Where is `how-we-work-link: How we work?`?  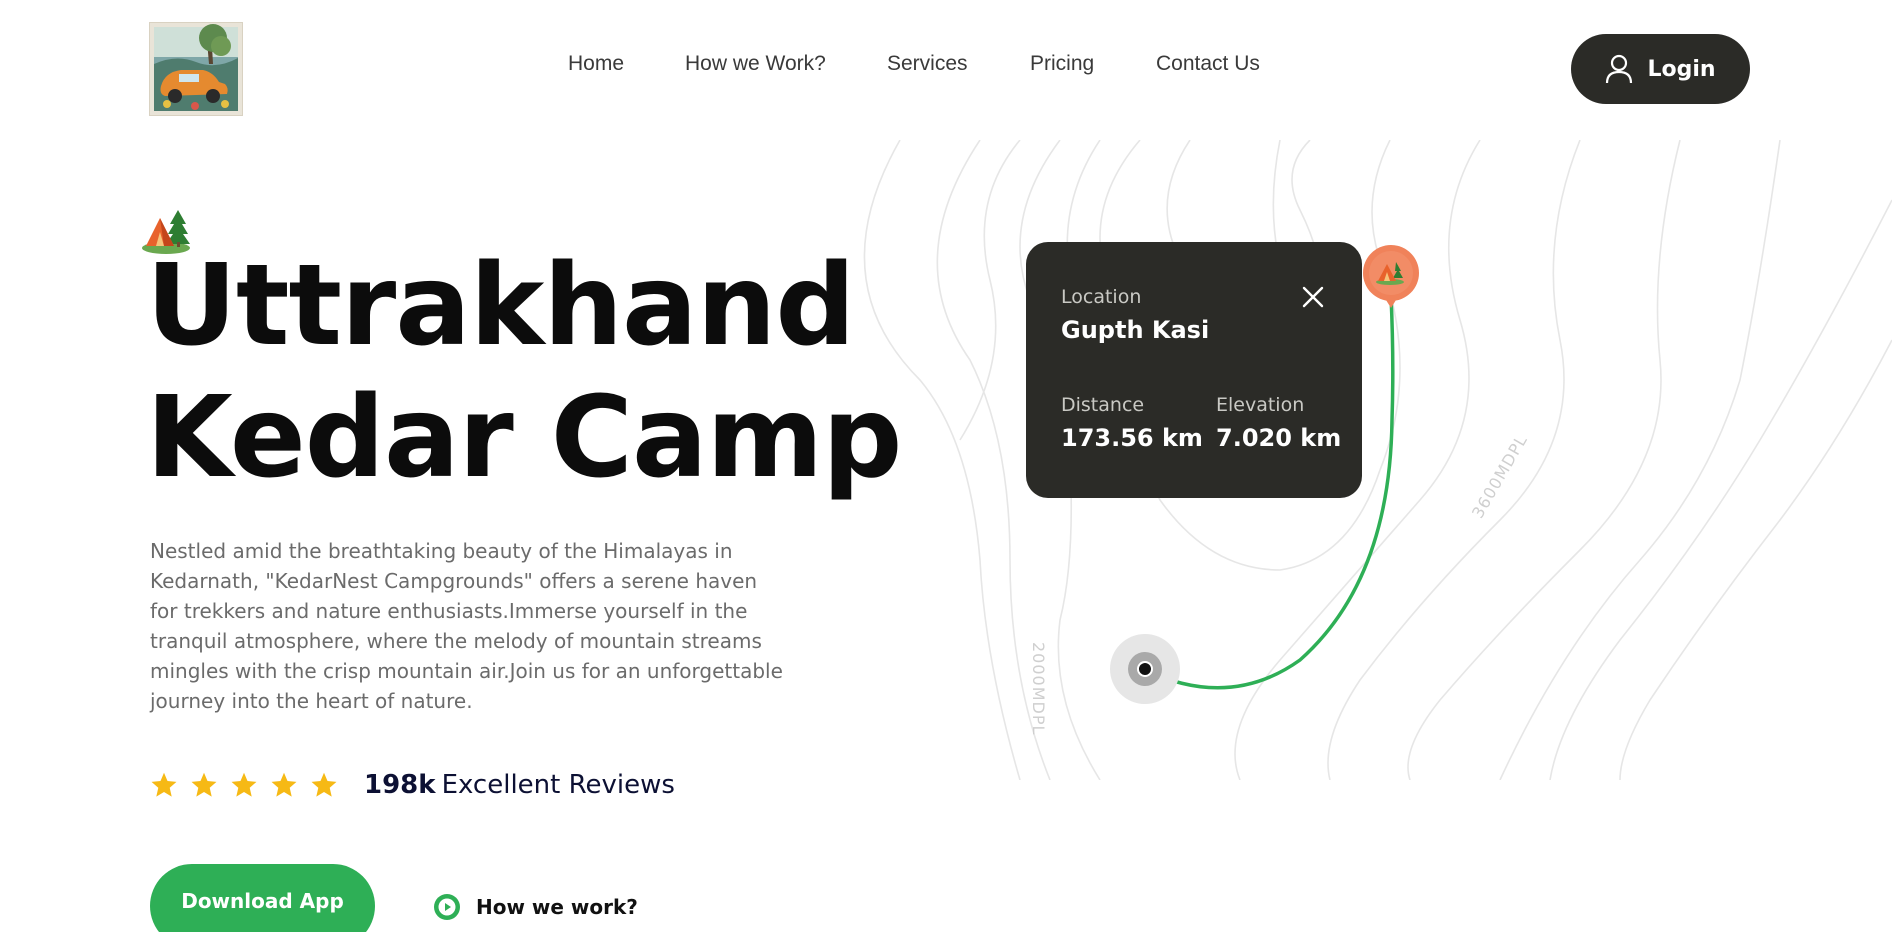
how-we-work-link: How we work? is located at coordinates (536, 907).